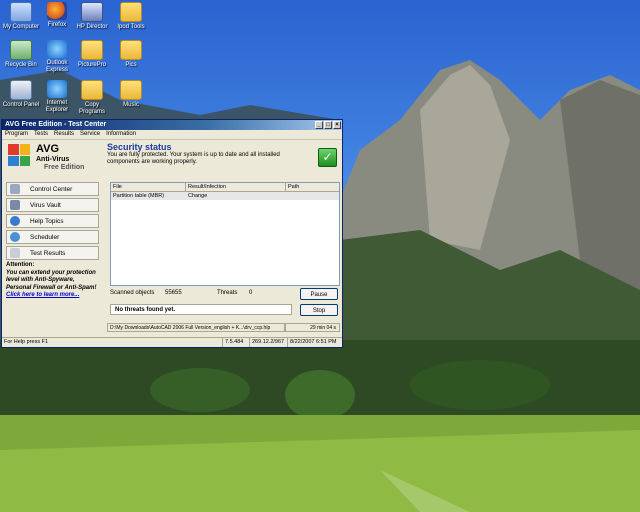 Image resolution: width=640 pixels, height=512 pixels. I want to click on status-date: 8/22/2007 6:51 PM, so click(314, 342).